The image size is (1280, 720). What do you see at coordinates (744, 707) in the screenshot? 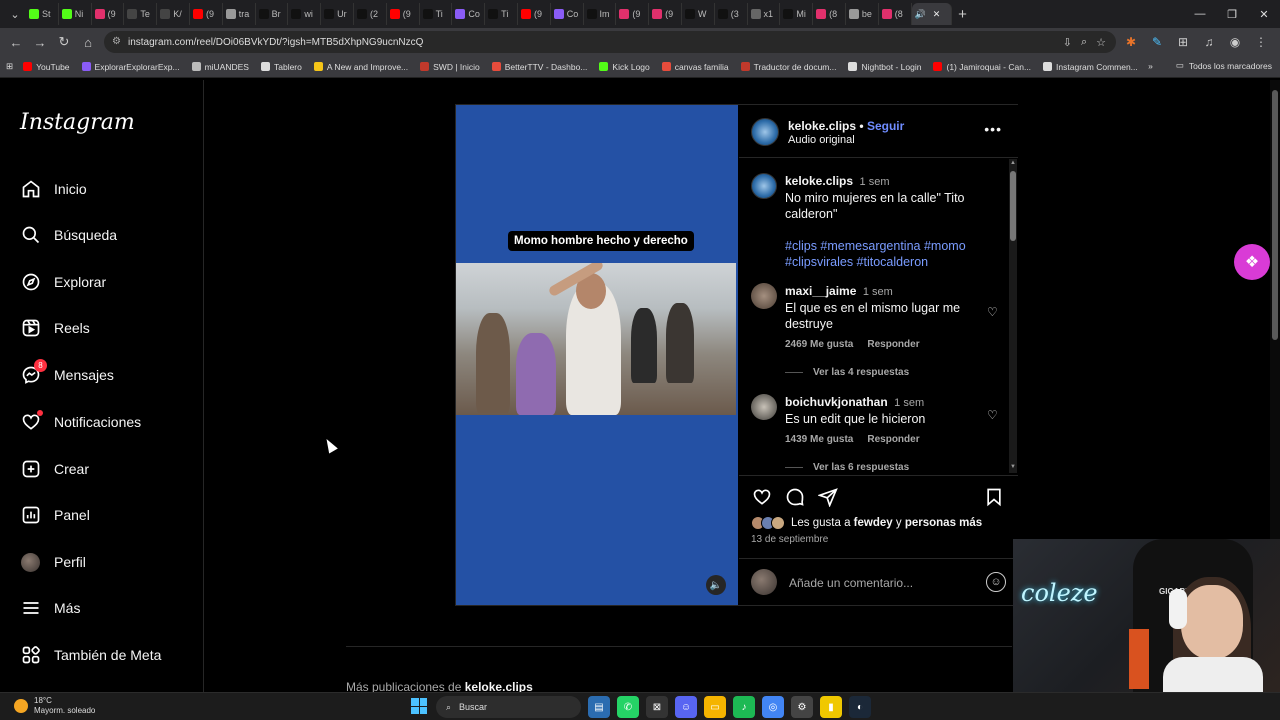
I see `spotify-icon: ♪` at bounding box center [744, 707].